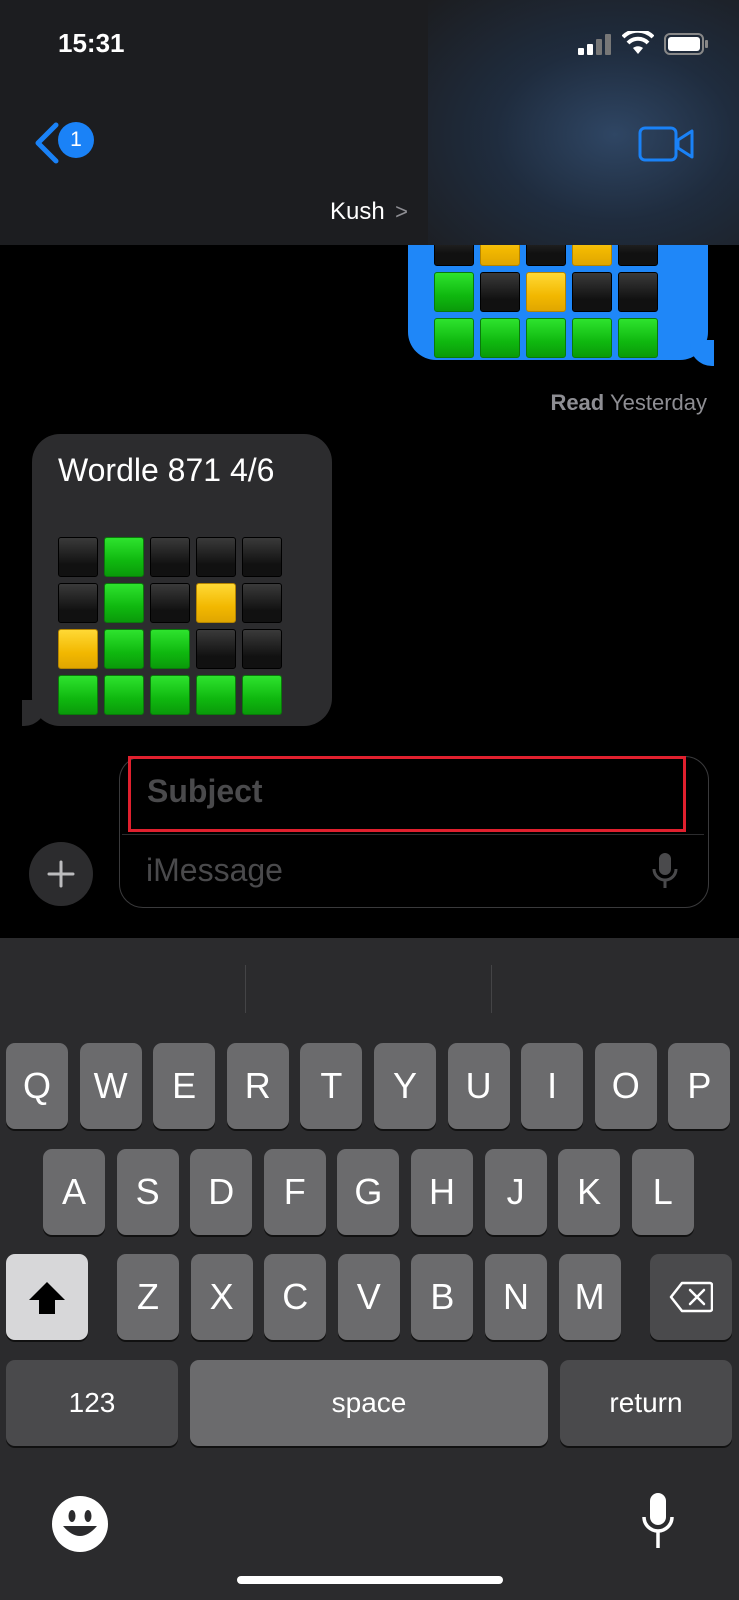  Describe the element at coordinates (658, 1522) in the screenshot. I see `dictation-microphone-icon` at that location.